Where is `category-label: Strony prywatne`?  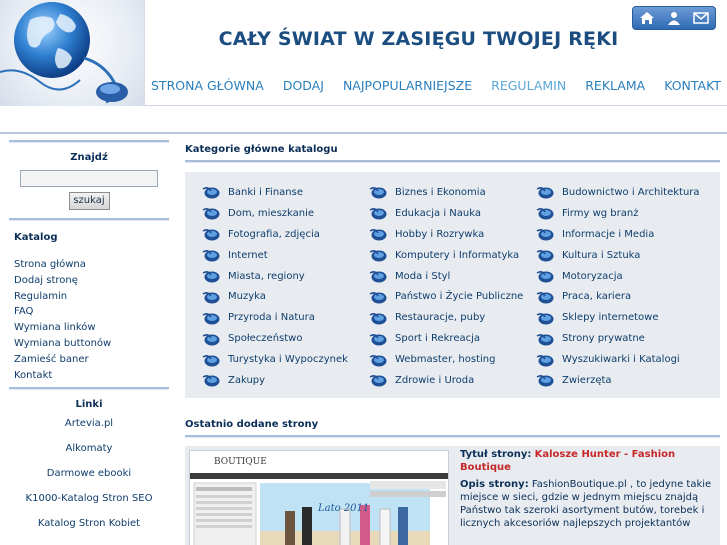 category-label: Strony prywatne is located at coordinates (603, 339).